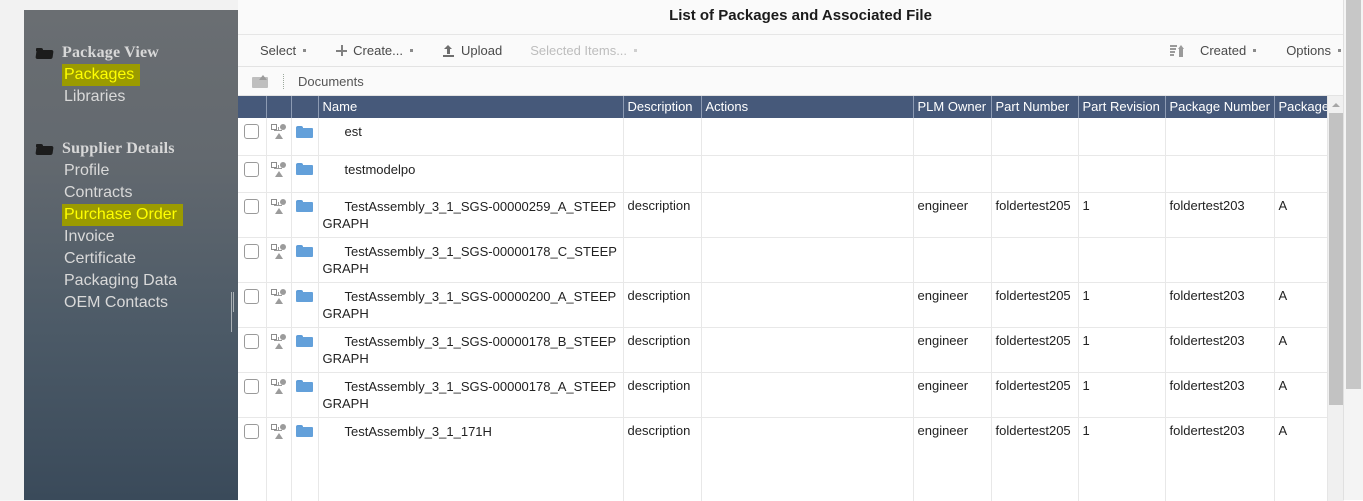  I want to click on sidebar-splitter-handle, so click(233, 312).